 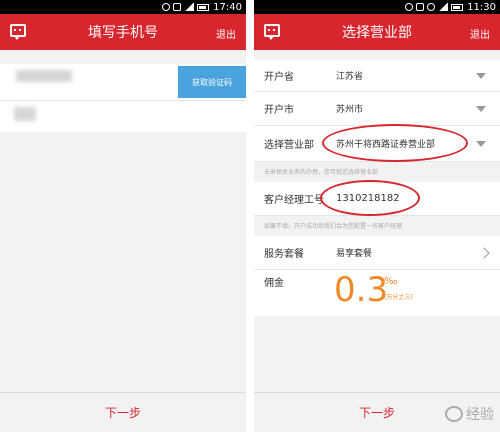 I want to click on chevron-right-icon, so click(x=484, y=252).